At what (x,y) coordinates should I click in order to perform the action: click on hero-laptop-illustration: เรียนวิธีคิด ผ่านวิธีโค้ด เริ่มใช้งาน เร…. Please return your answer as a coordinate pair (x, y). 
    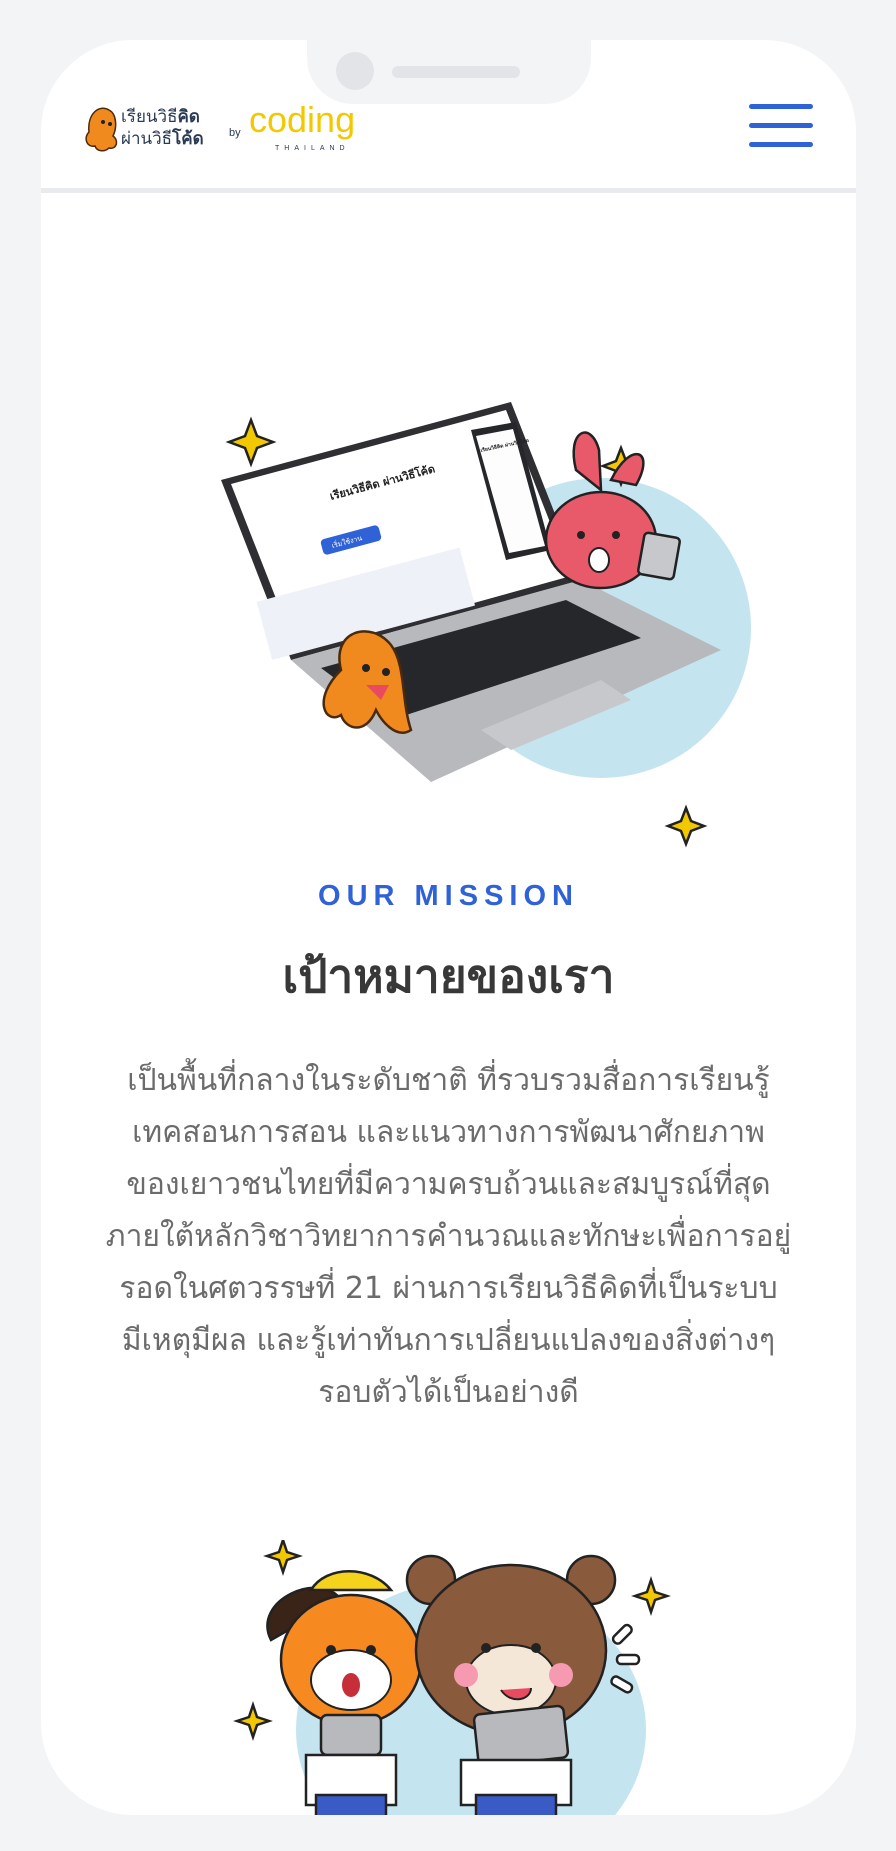
    Looking at the image, I should click on (486, 625).